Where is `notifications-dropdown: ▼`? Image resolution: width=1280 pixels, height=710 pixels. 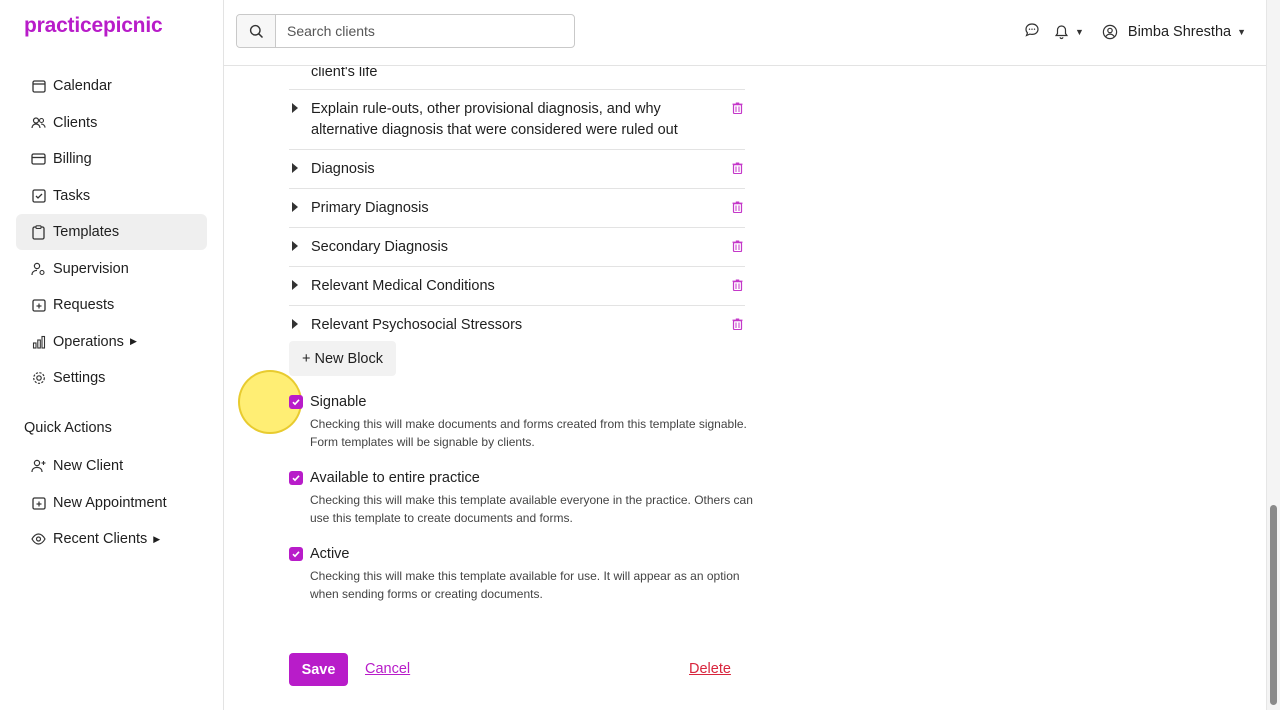 notifications-dropdown: ▼ is located at coordinates (1069, 32).